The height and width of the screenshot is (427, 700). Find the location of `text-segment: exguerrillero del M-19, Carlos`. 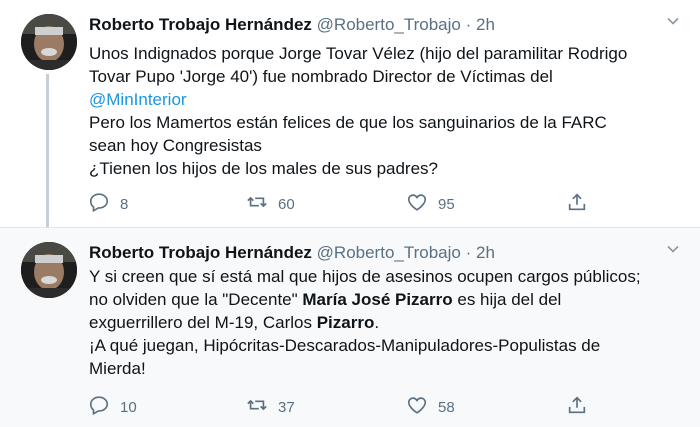

text-segment: exguerrillero del M-19, Carlos is located at coordinates (203, 322).